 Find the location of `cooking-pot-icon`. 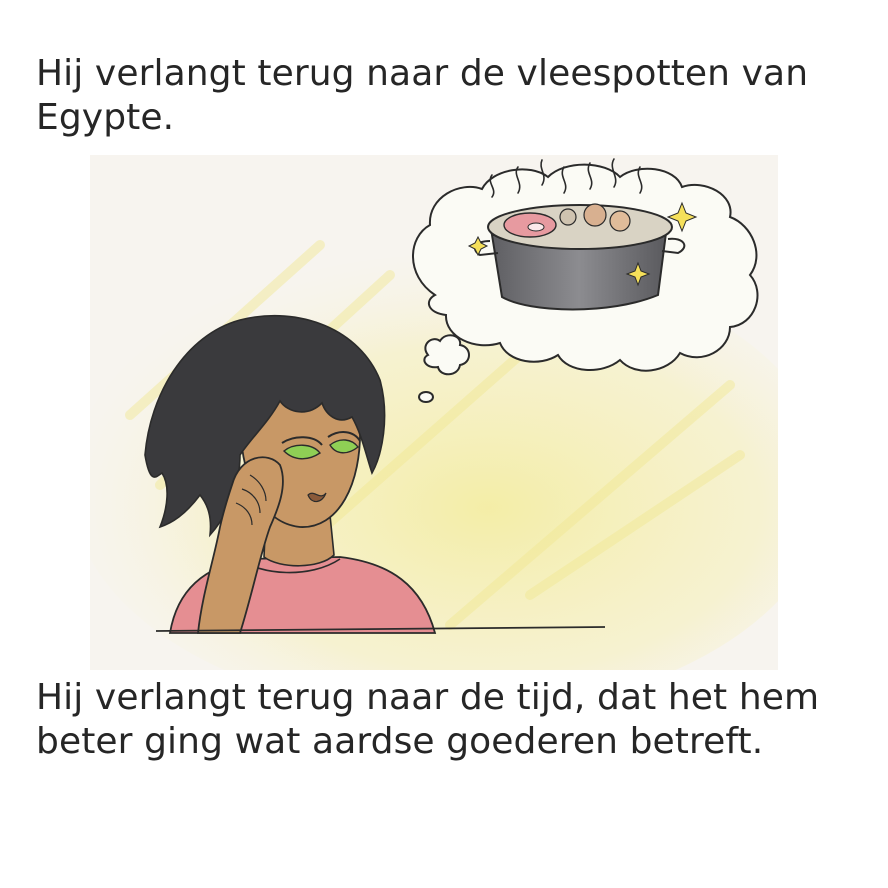

cooking-pot-icon is located at coordinates (580, 257).